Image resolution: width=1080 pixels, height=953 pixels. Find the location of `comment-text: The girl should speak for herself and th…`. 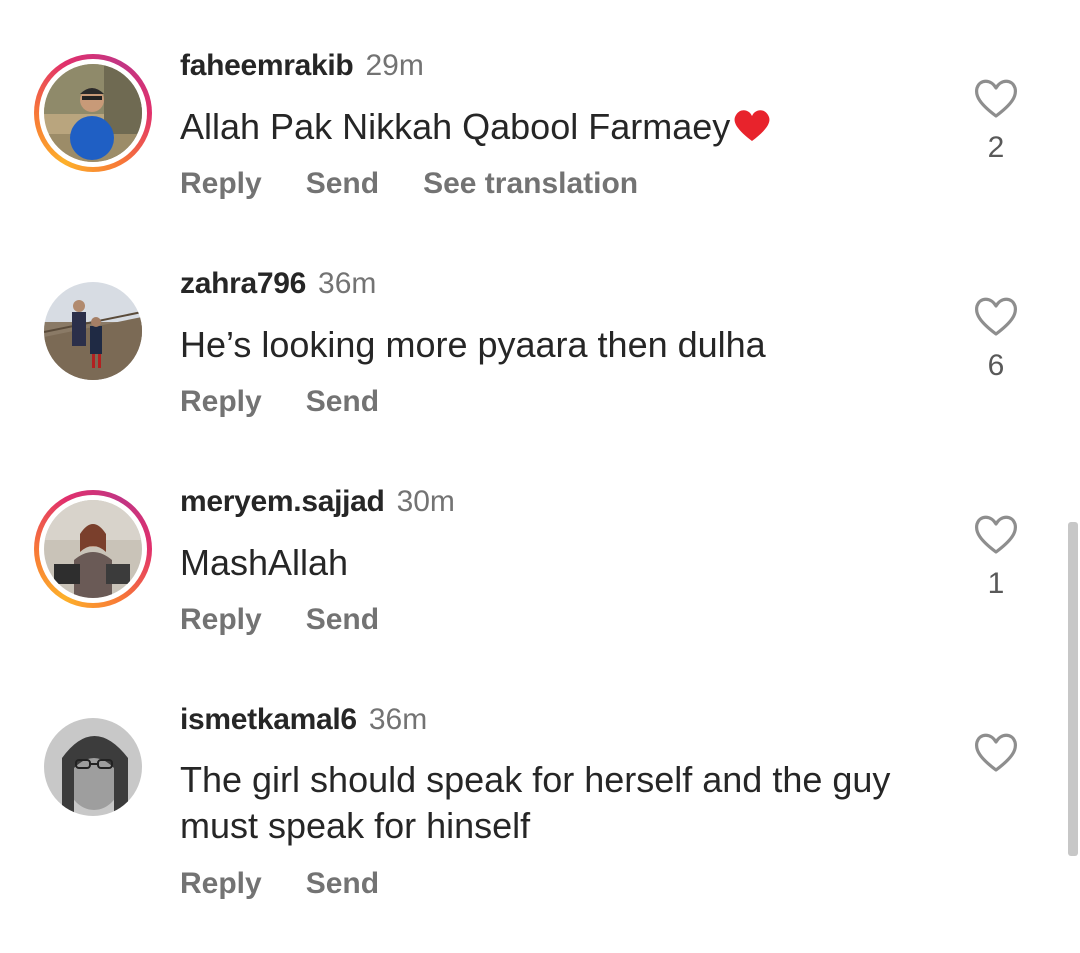

comment-text: The girl should speak for herself and th… is located at coordinates (540, 803).